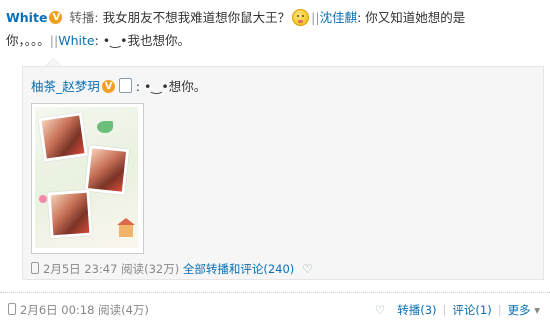 The image size is (550, 328). I want to click on quoted-photo, so click(87, 178).